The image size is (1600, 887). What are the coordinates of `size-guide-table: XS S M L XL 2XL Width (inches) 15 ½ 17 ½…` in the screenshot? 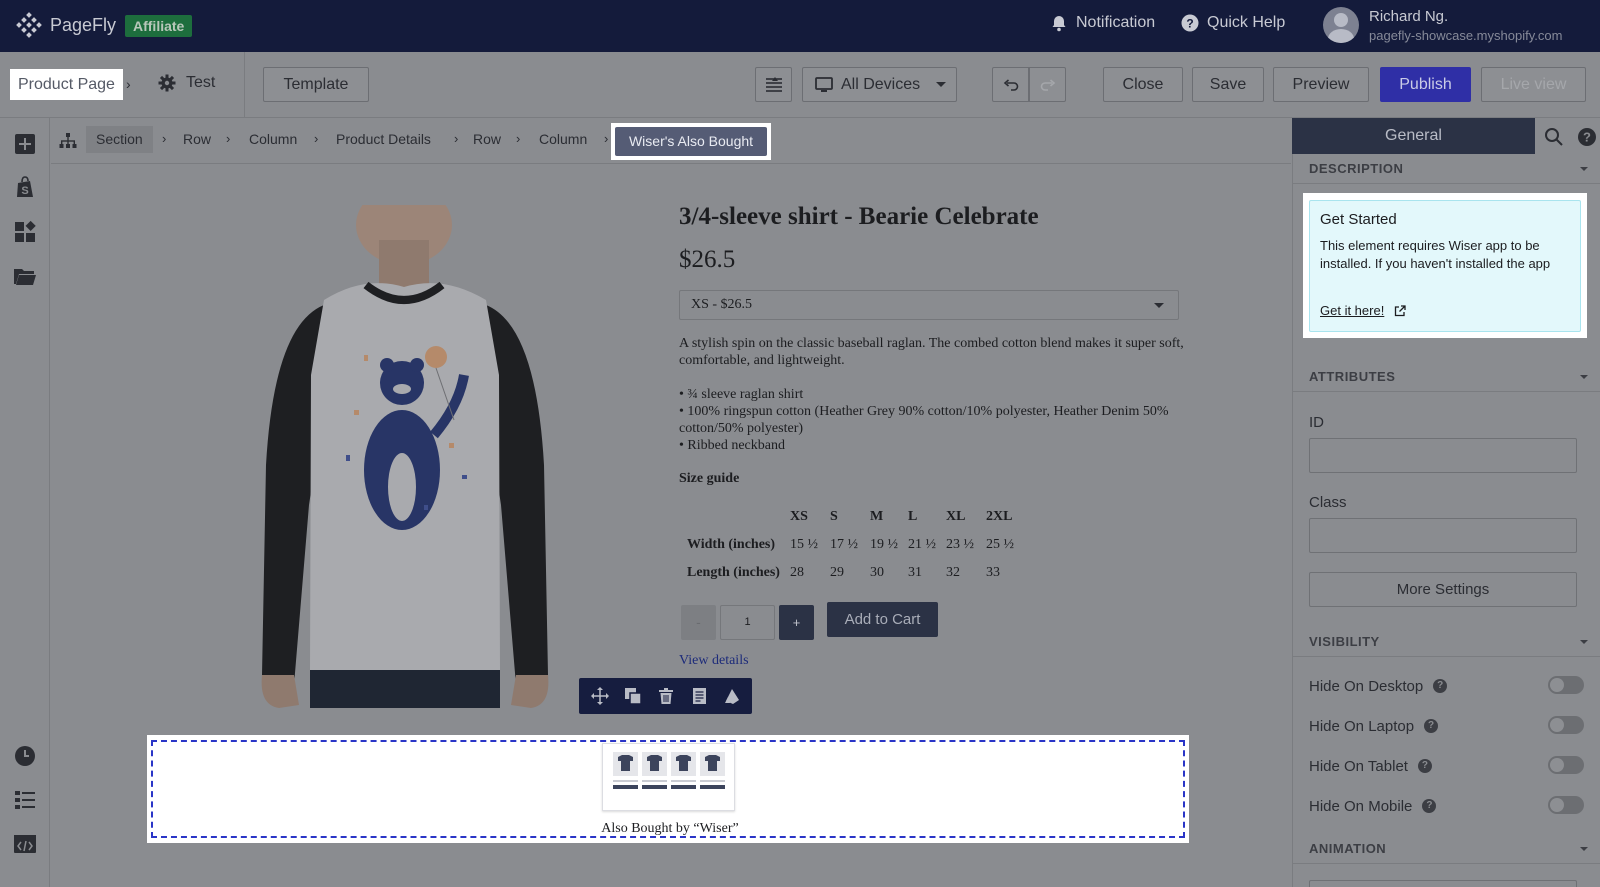 It's located at (851, 545).